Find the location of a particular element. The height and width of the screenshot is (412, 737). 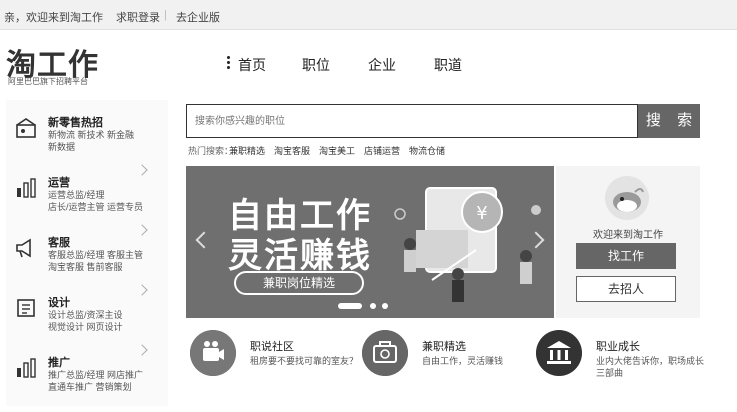

find-job-button: 找工作 is located at coordinates (626, 256).